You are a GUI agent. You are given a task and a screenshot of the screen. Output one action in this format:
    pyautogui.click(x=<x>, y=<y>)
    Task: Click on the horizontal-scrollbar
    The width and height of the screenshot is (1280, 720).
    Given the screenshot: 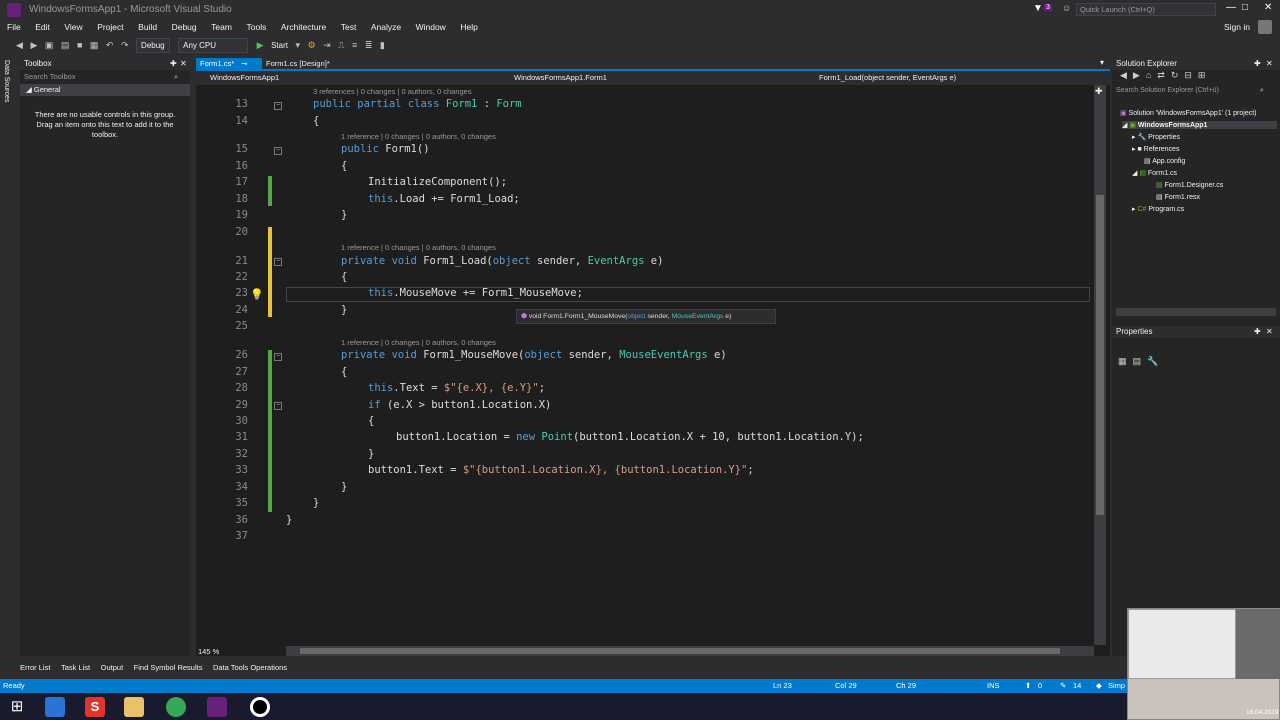 What is the action you would take?
    pyautogui.click(x=690, y=651)
    